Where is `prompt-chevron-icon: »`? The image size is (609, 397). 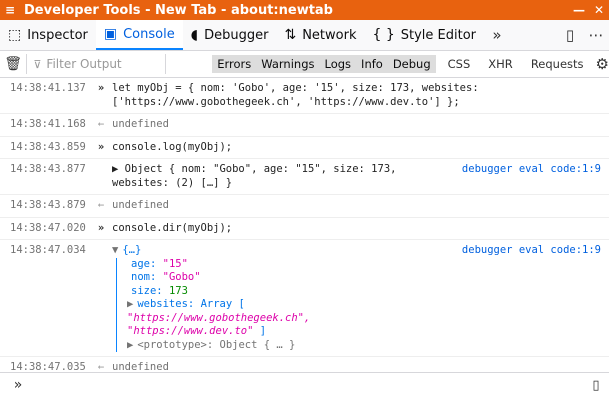
prompt-chevron-icon: » is located at coordinates (18, 385).